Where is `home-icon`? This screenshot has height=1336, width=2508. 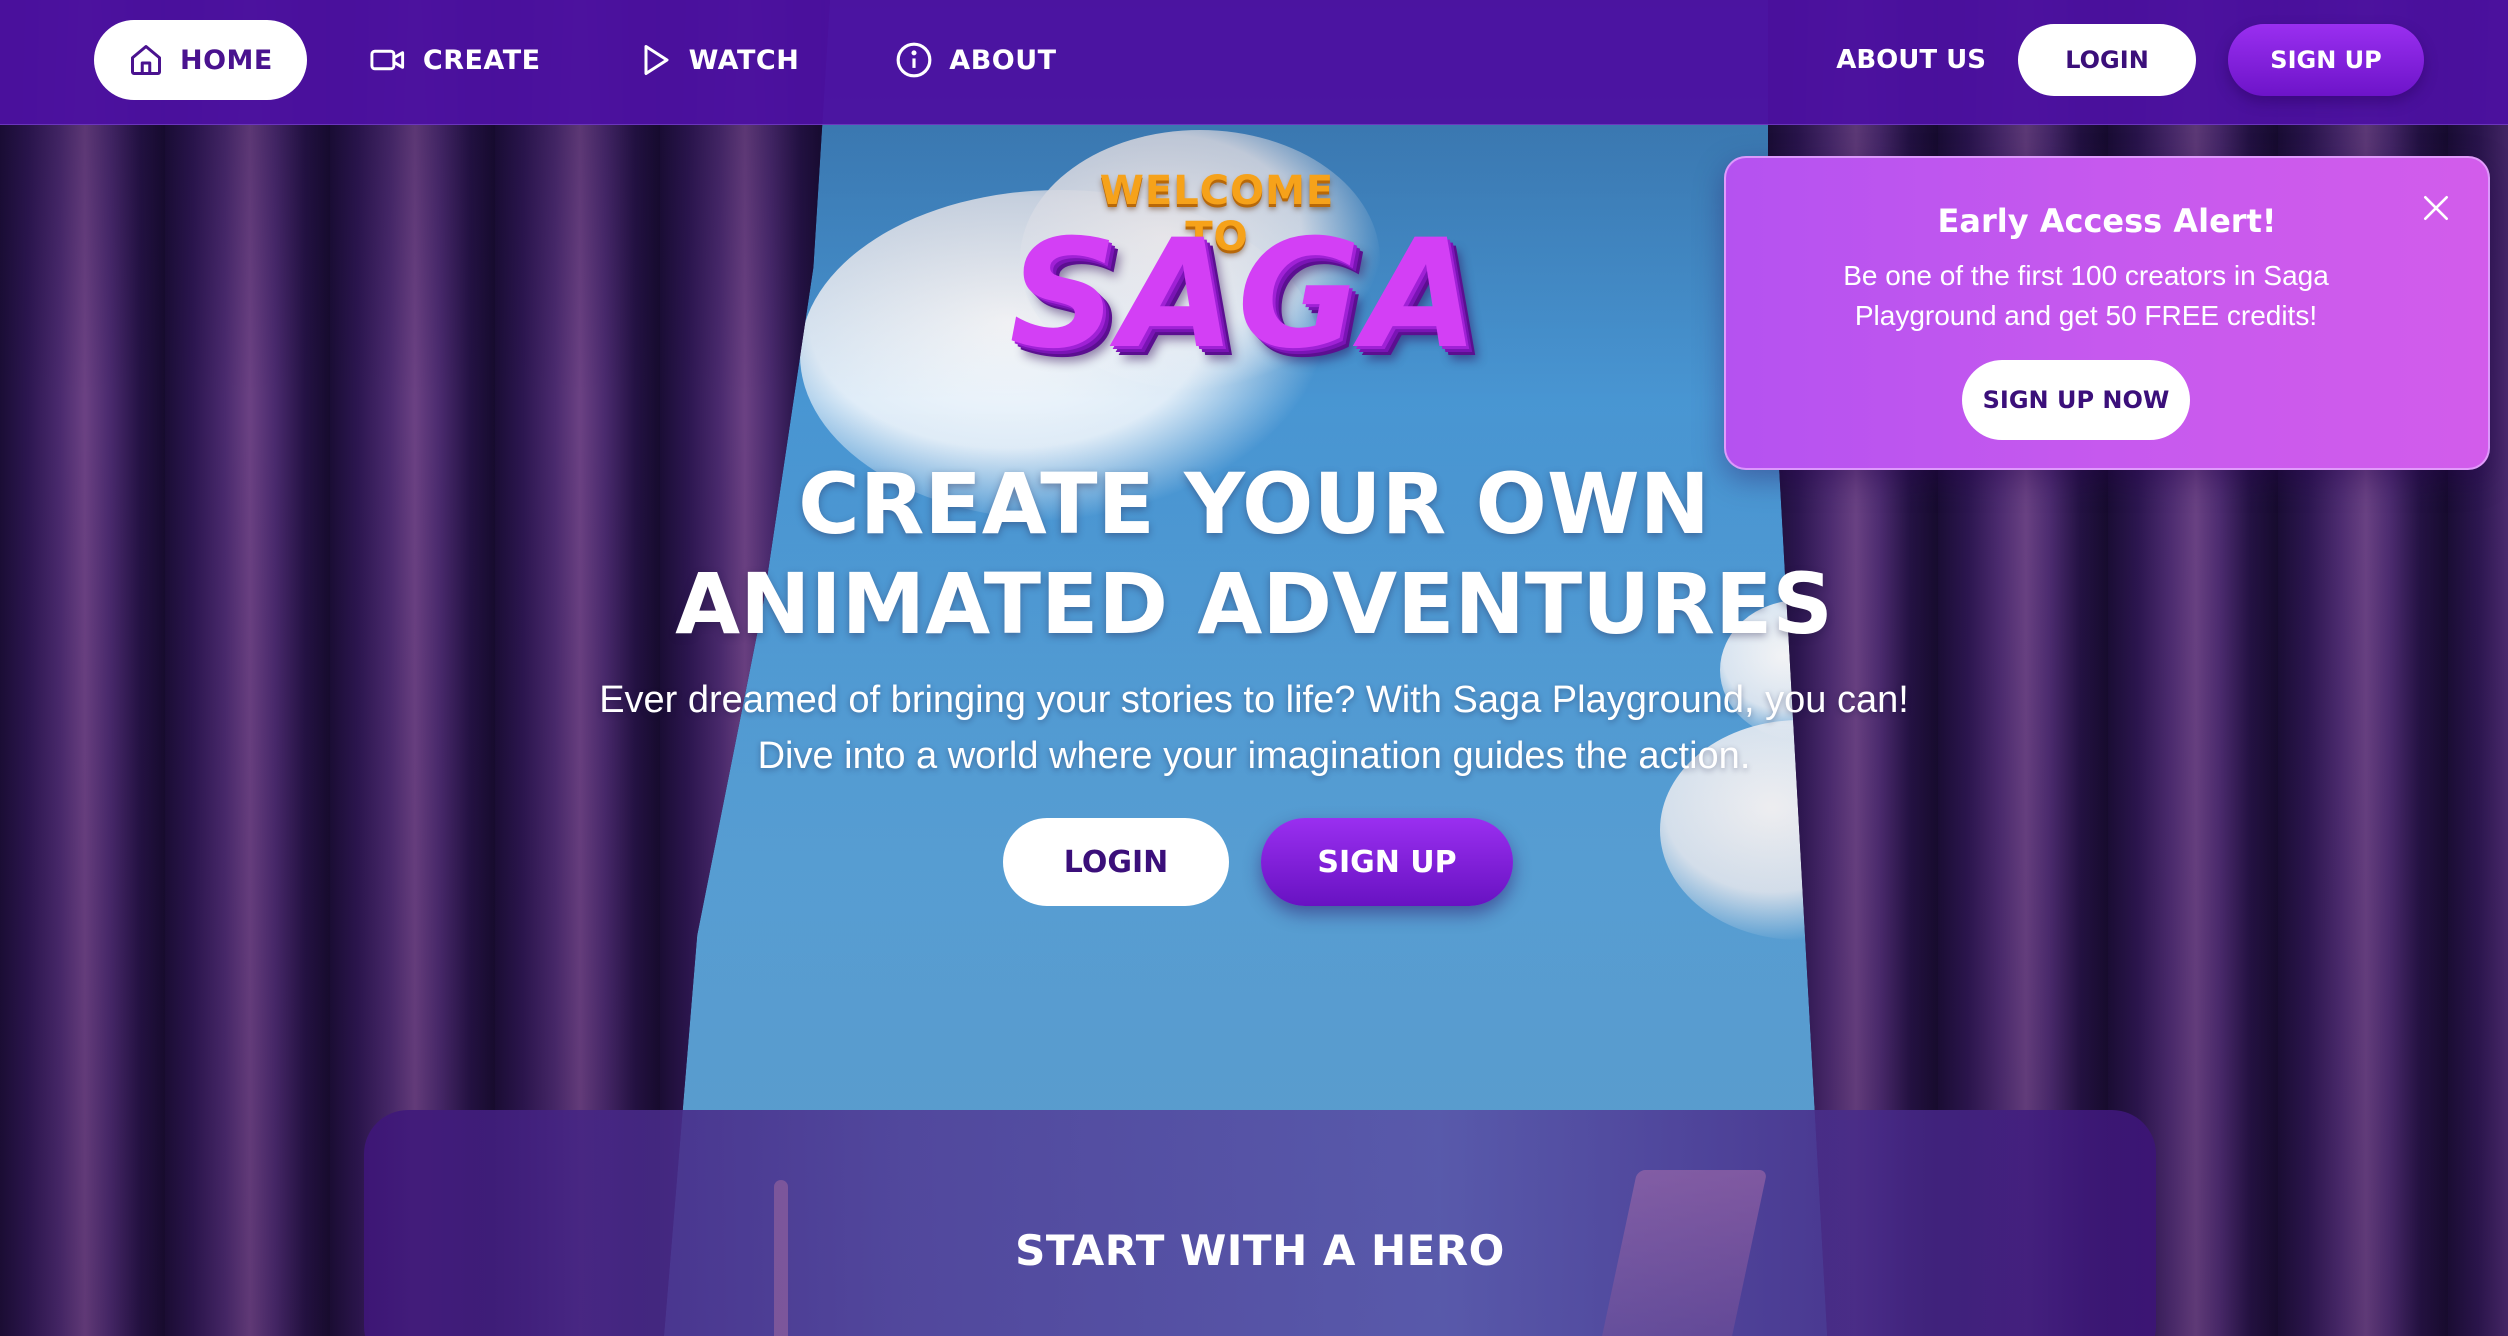 home-icon is located at coordinates (146, 60).